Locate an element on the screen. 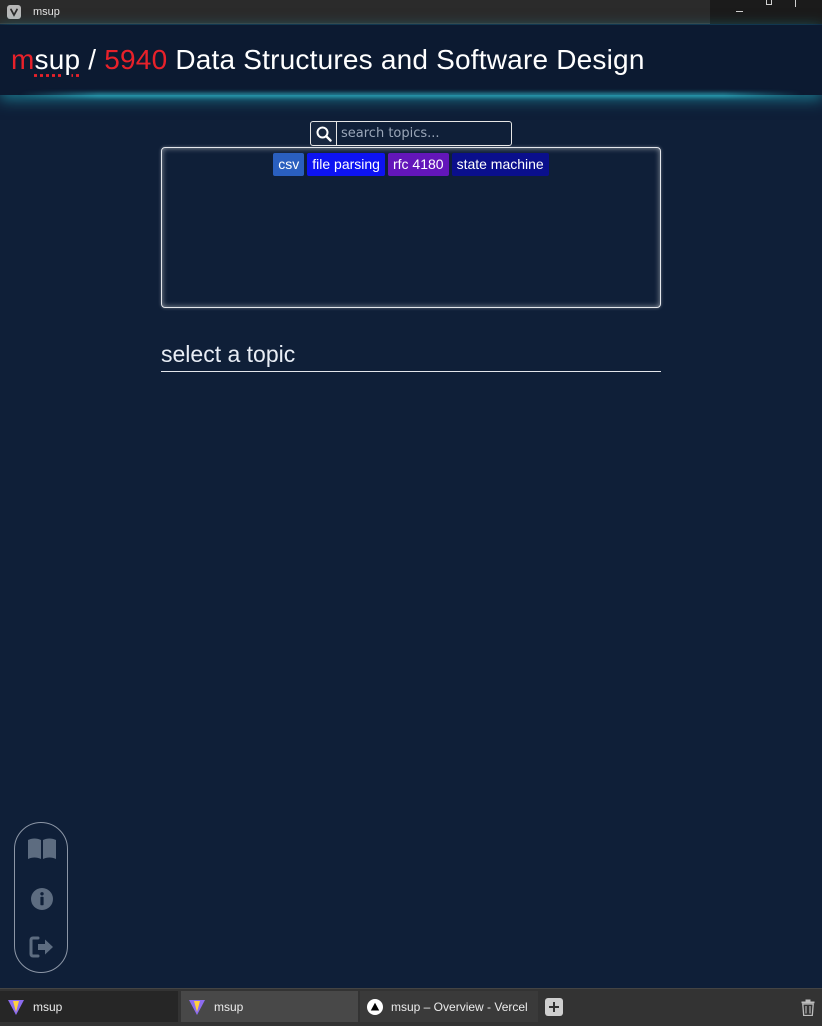  tab-label: msup – Overview - Vercel is located at coordinates (459, 1006).